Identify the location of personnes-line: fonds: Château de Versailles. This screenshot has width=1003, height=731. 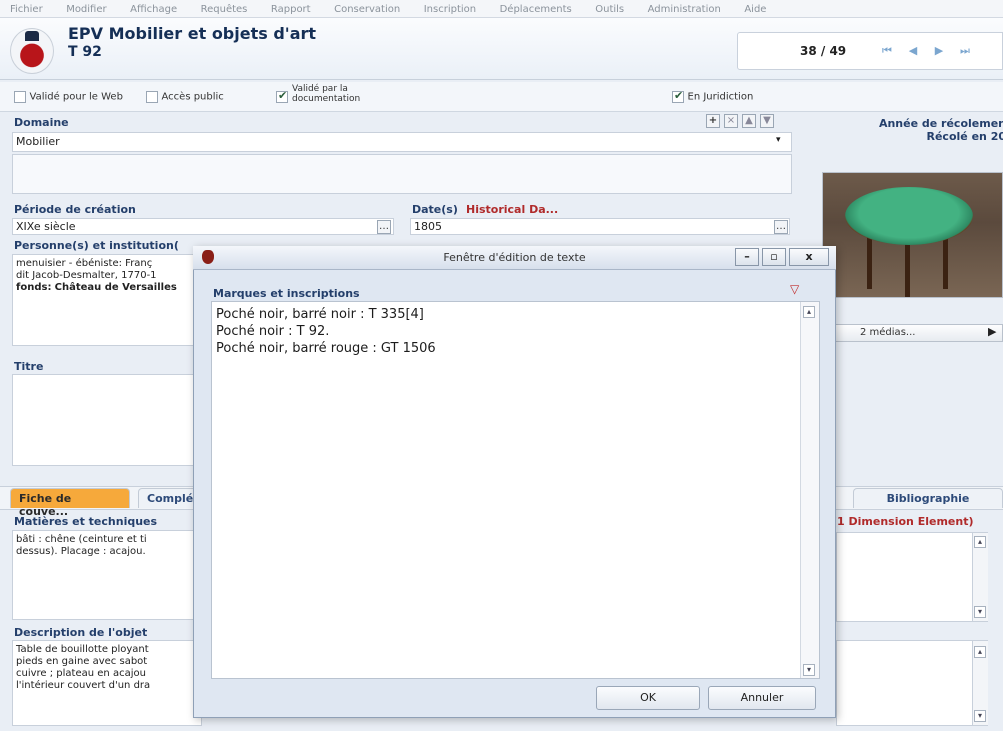
(96, 288).